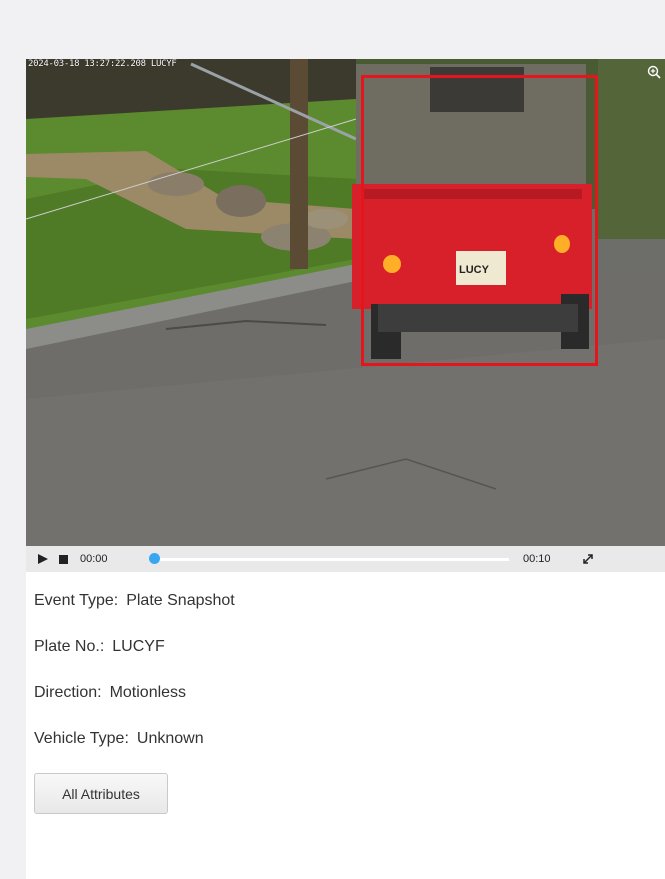 The height and width of the screenshot is (879, 665). Describe the element at coordinates (588, 559) in the screenshot. I see `fullscreen-icon` at that location.